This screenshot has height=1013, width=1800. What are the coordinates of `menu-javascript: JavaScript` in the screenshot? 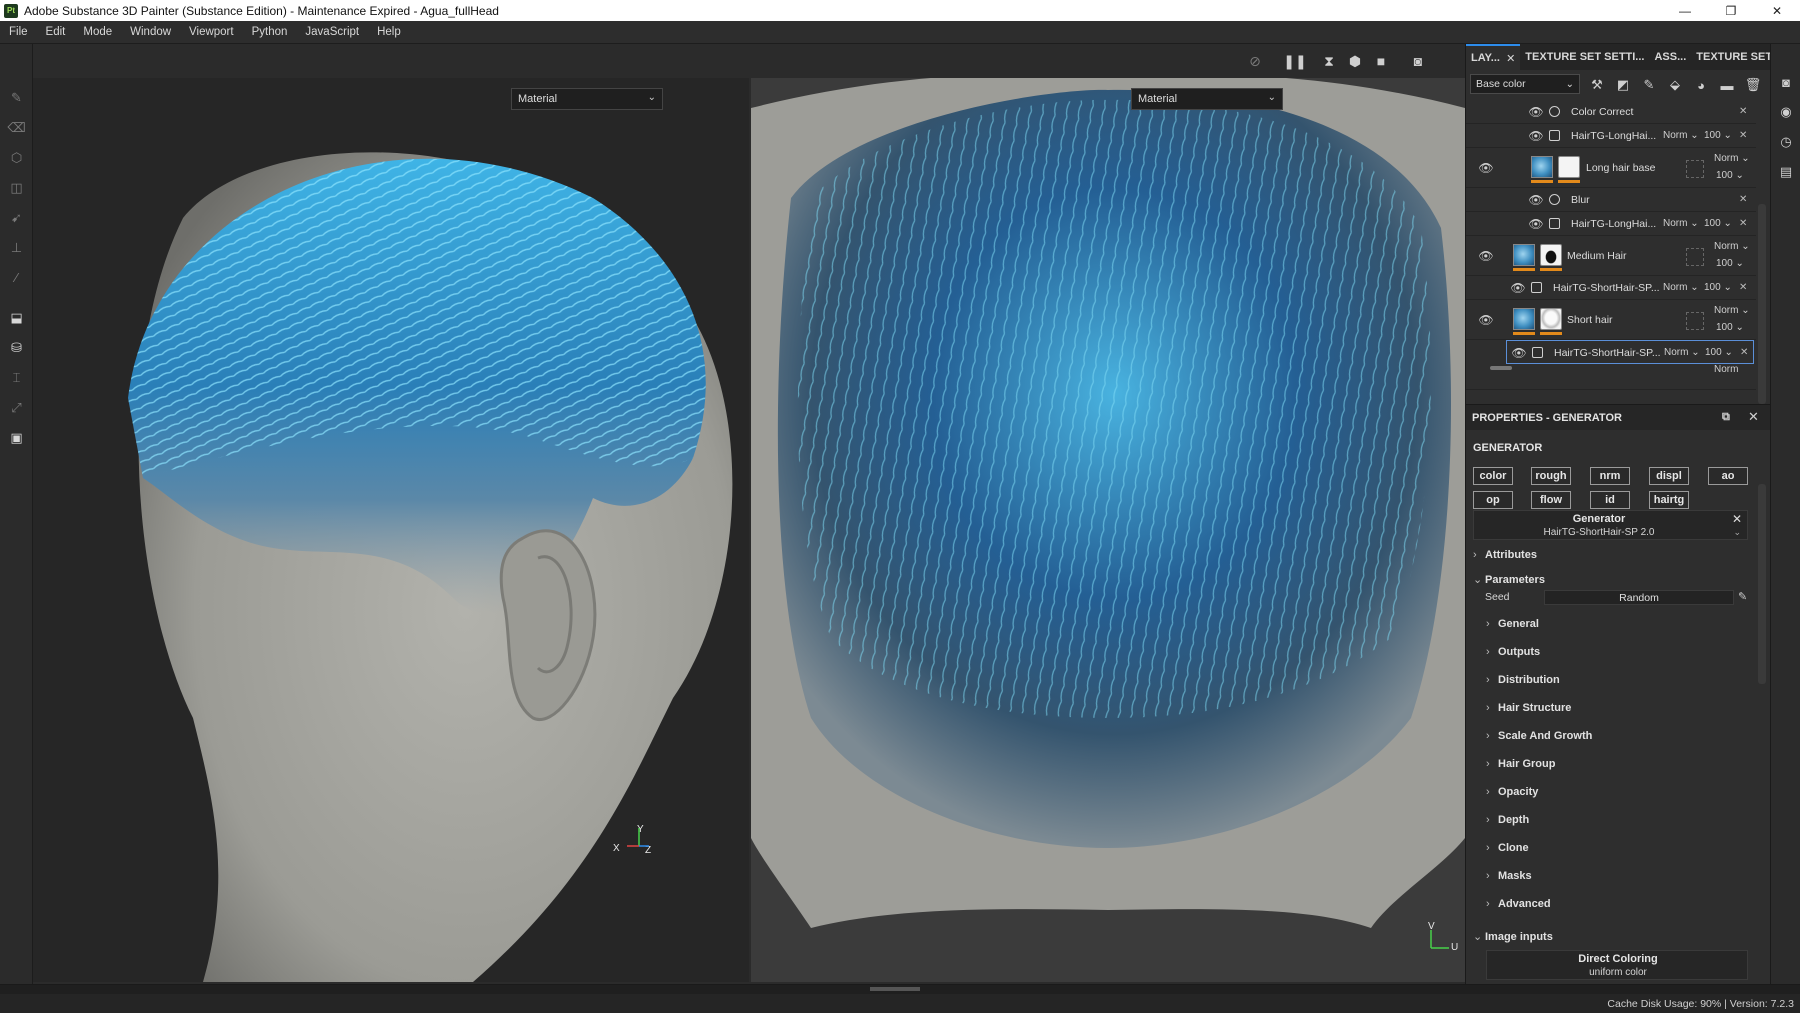 It's located at (332, 32).